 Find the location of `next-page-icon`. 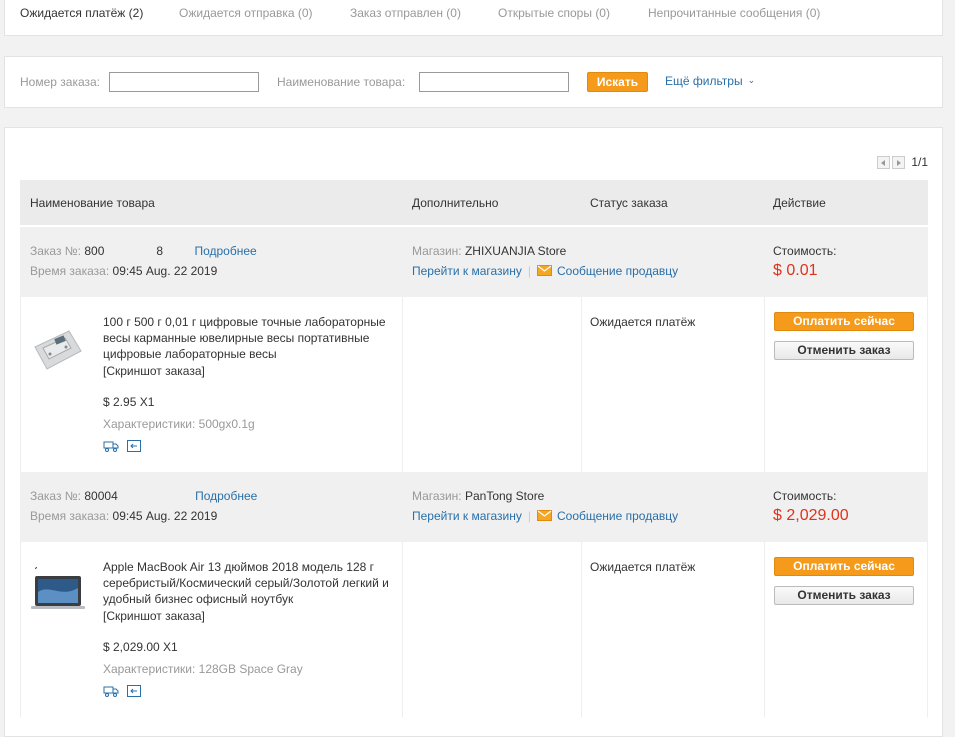

next-page-icon is located at coordinates (899, 162).